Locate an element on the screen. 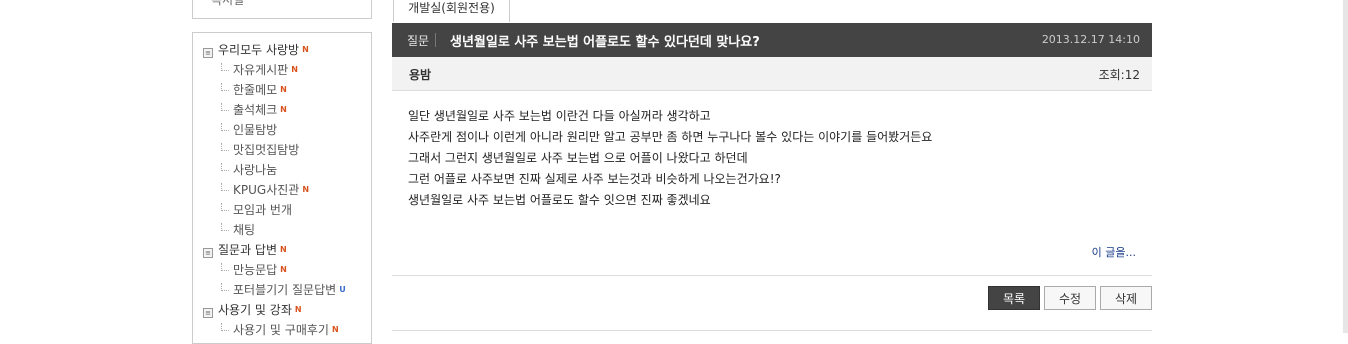 This screenshot has width=1348, height=344. sidebar-item-label: 한줄메모 is located at coordinates (255, 90).